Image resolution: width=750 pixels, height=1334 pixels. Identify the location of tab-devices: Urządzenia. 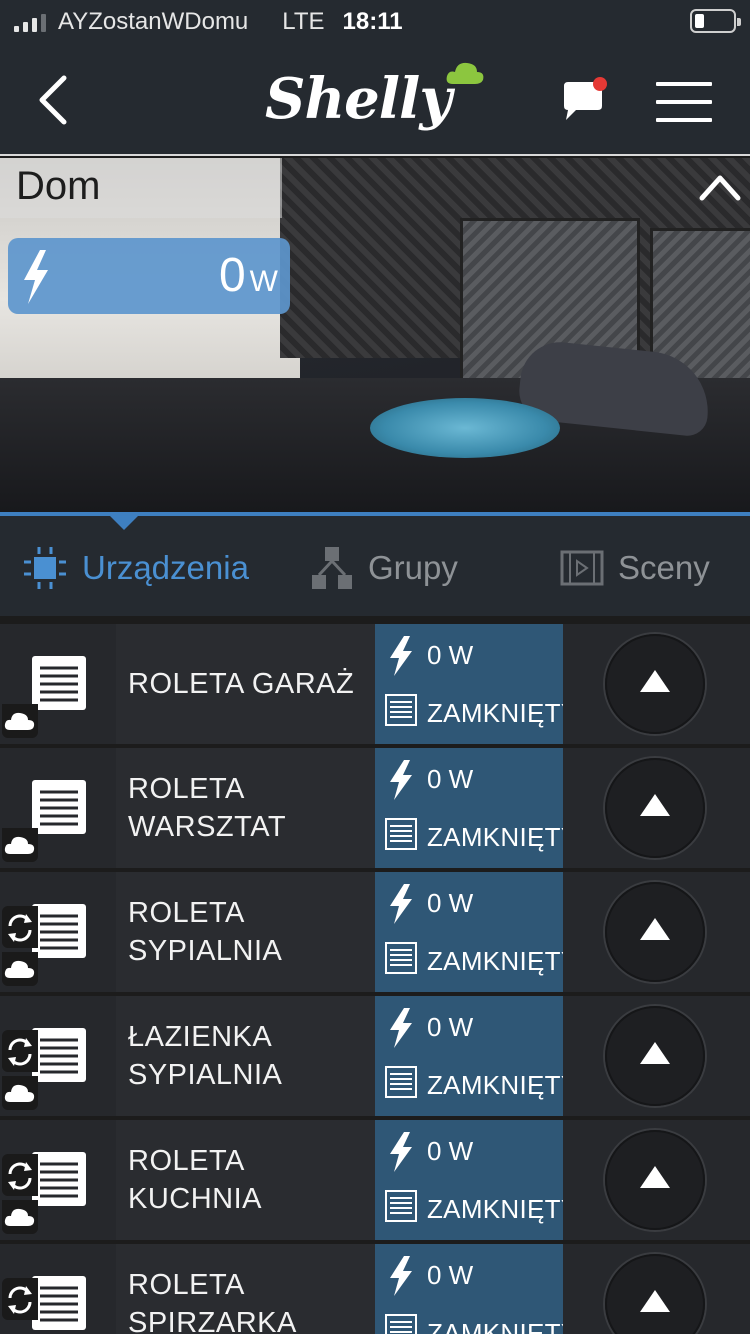
(135, 568).